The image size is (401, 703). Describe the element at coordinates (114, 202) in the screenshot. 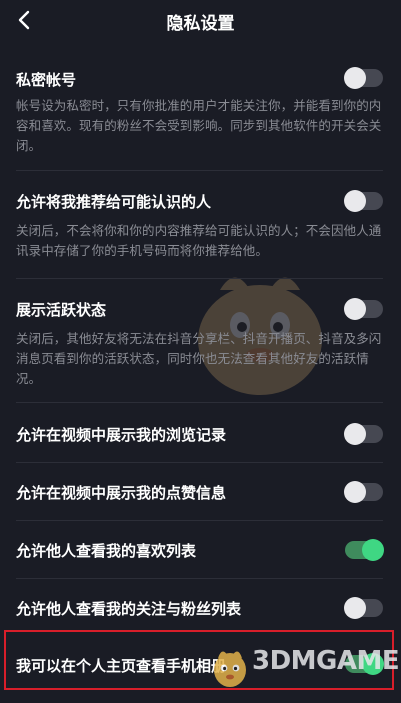

I see `setting-title: 允许将我推荐给可能认识的人` at that location.